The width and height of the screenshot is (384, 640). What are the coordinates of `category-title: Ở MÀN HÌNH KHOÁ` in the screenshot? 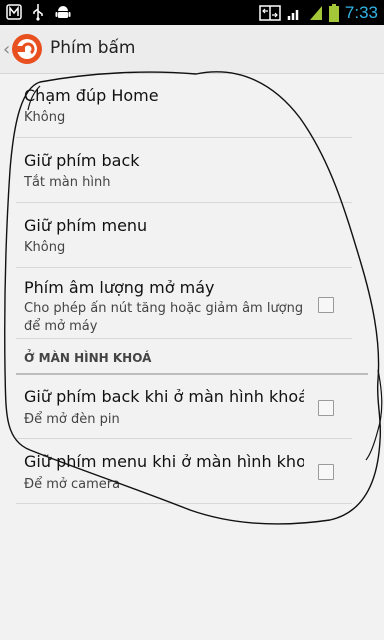 It's located at (88, 358).